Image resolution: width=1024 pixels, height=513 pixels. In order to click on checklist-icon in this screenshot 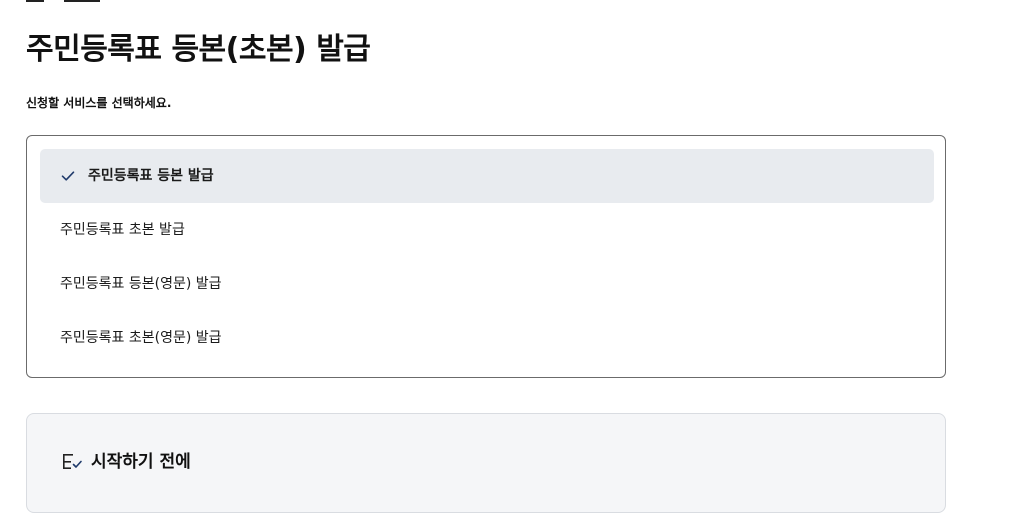, I will do `click(72, 462)`.